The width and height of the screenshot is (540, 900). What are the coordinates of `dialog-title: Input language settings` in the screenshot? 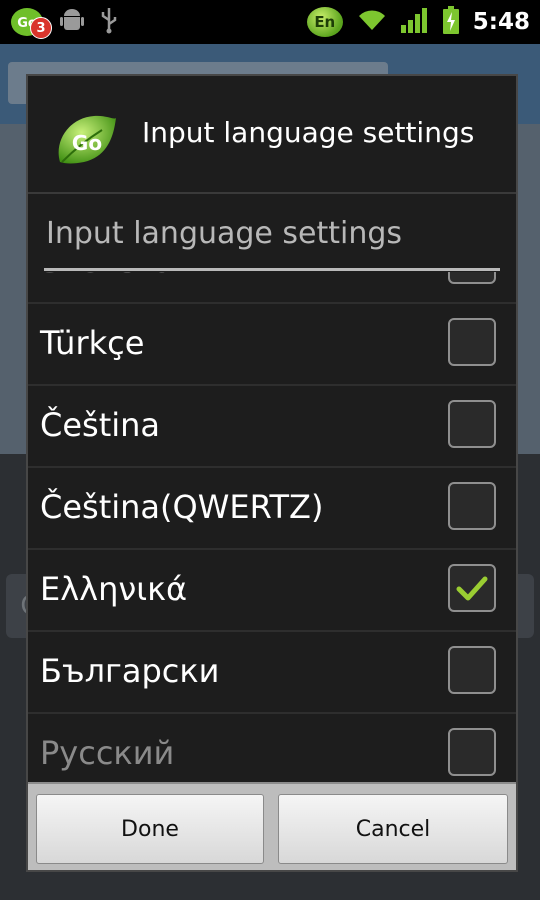 It's located at (308, 132).